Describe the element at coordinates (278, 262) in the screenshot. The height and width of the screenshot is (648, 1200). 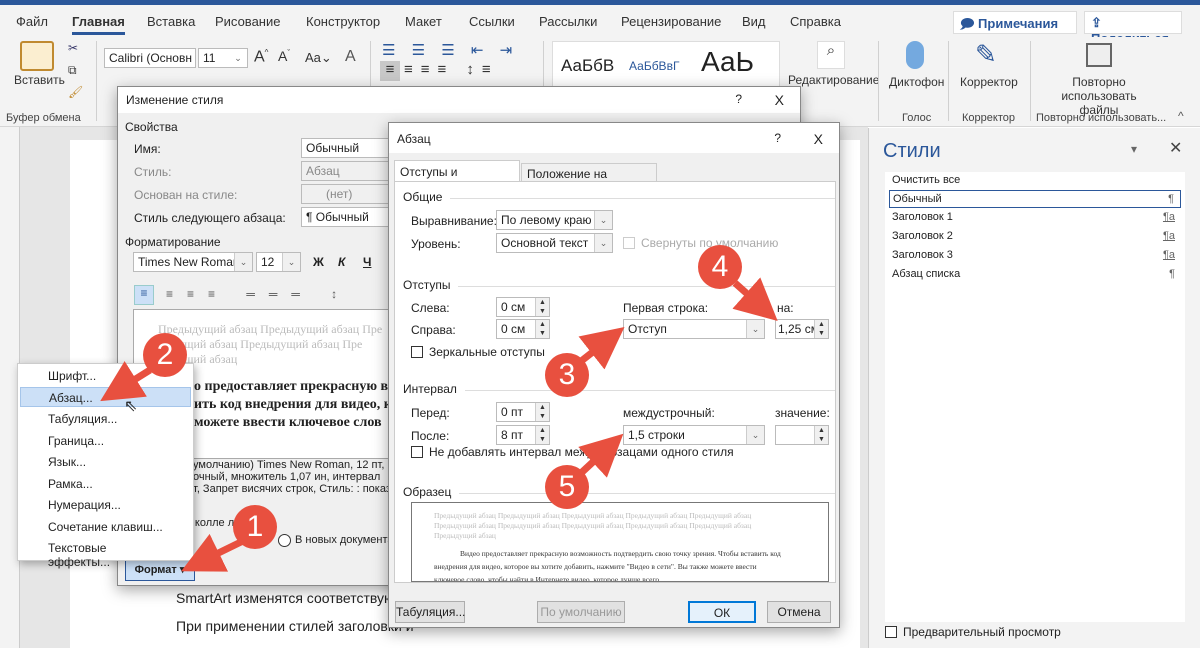
I see `size-select: 12 ⌄` at that location.